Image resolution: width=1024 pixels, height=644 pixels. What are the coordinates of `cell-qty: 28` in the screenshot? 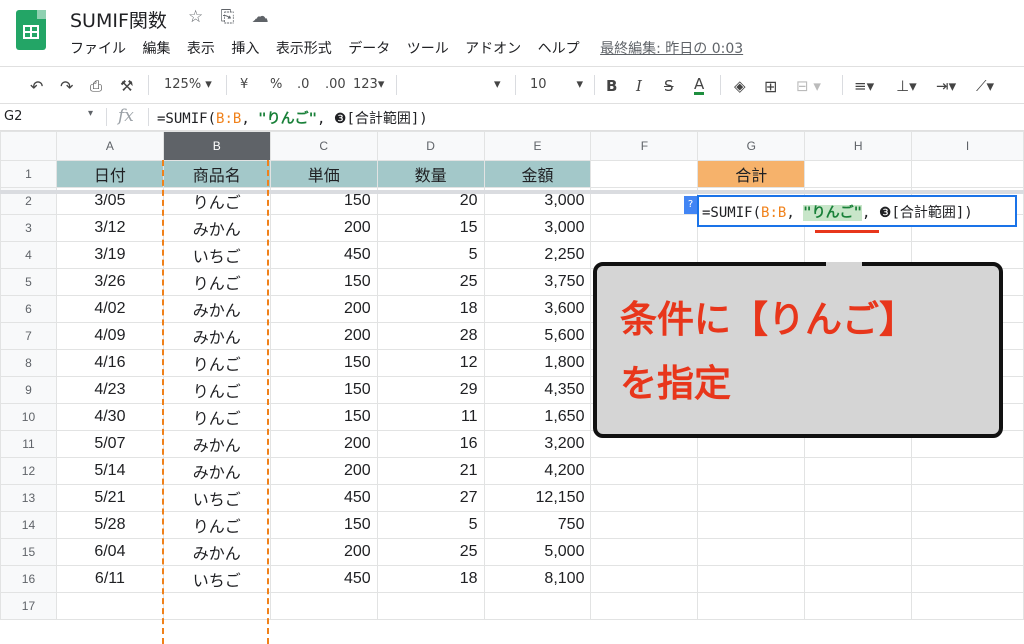 It's located at (430, 336).